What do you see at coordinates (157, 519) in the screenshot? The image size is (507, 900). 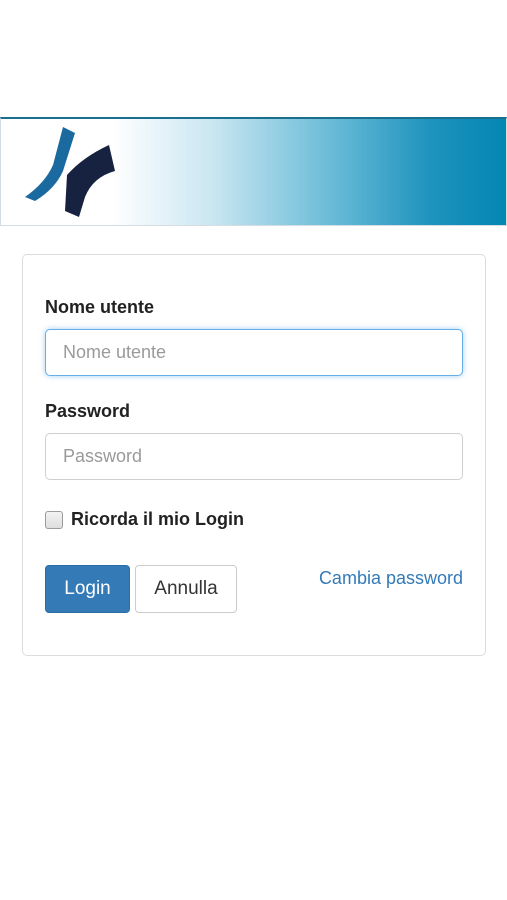 I see `remember-login-label: Ricorda il mio Login` at bounding box center [157, 519].